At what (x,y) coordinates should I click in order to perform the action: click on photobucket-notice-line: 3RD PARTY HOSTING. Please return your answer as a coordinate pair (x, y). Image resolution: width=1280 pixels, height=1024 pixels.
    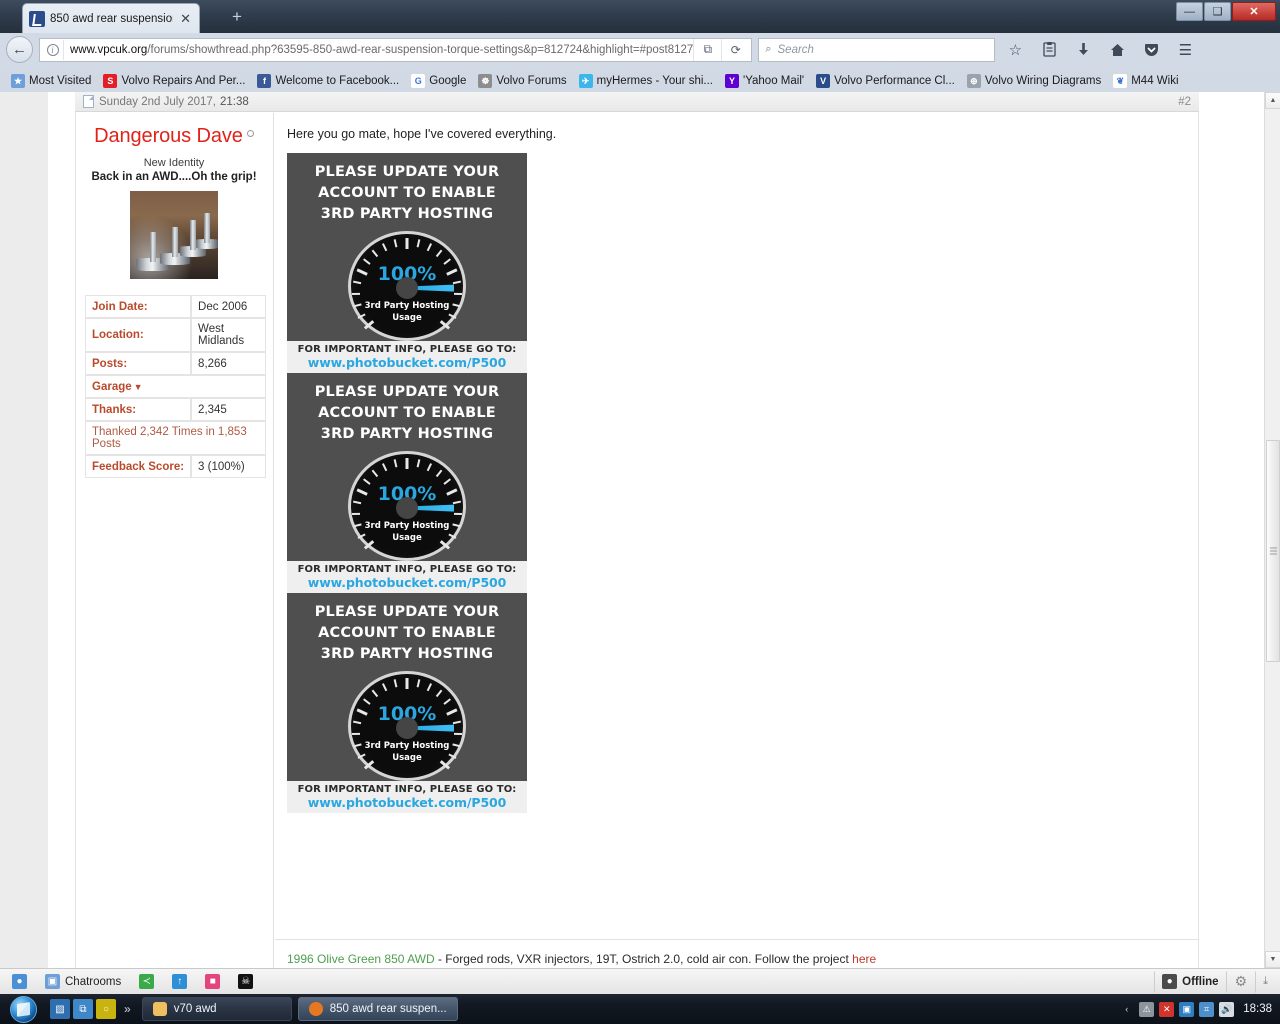
    Looking at the image, I should click on (407, 214).